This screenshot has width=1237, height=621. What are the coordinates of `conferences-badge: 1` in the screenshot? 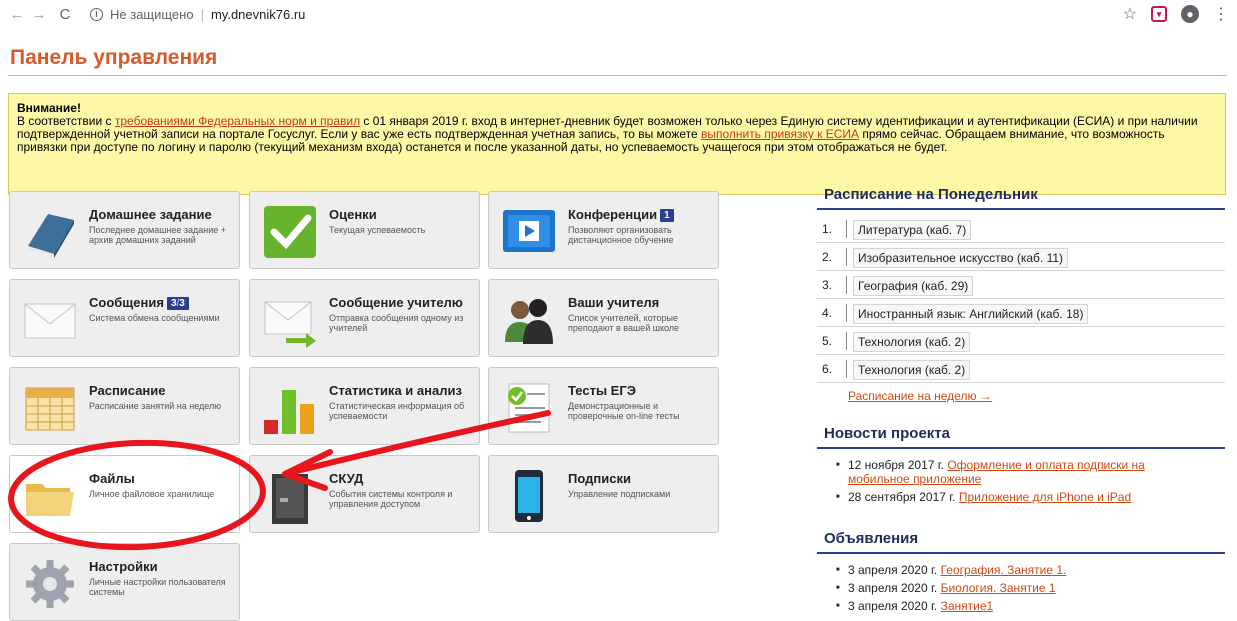 It's located at (667, 215).